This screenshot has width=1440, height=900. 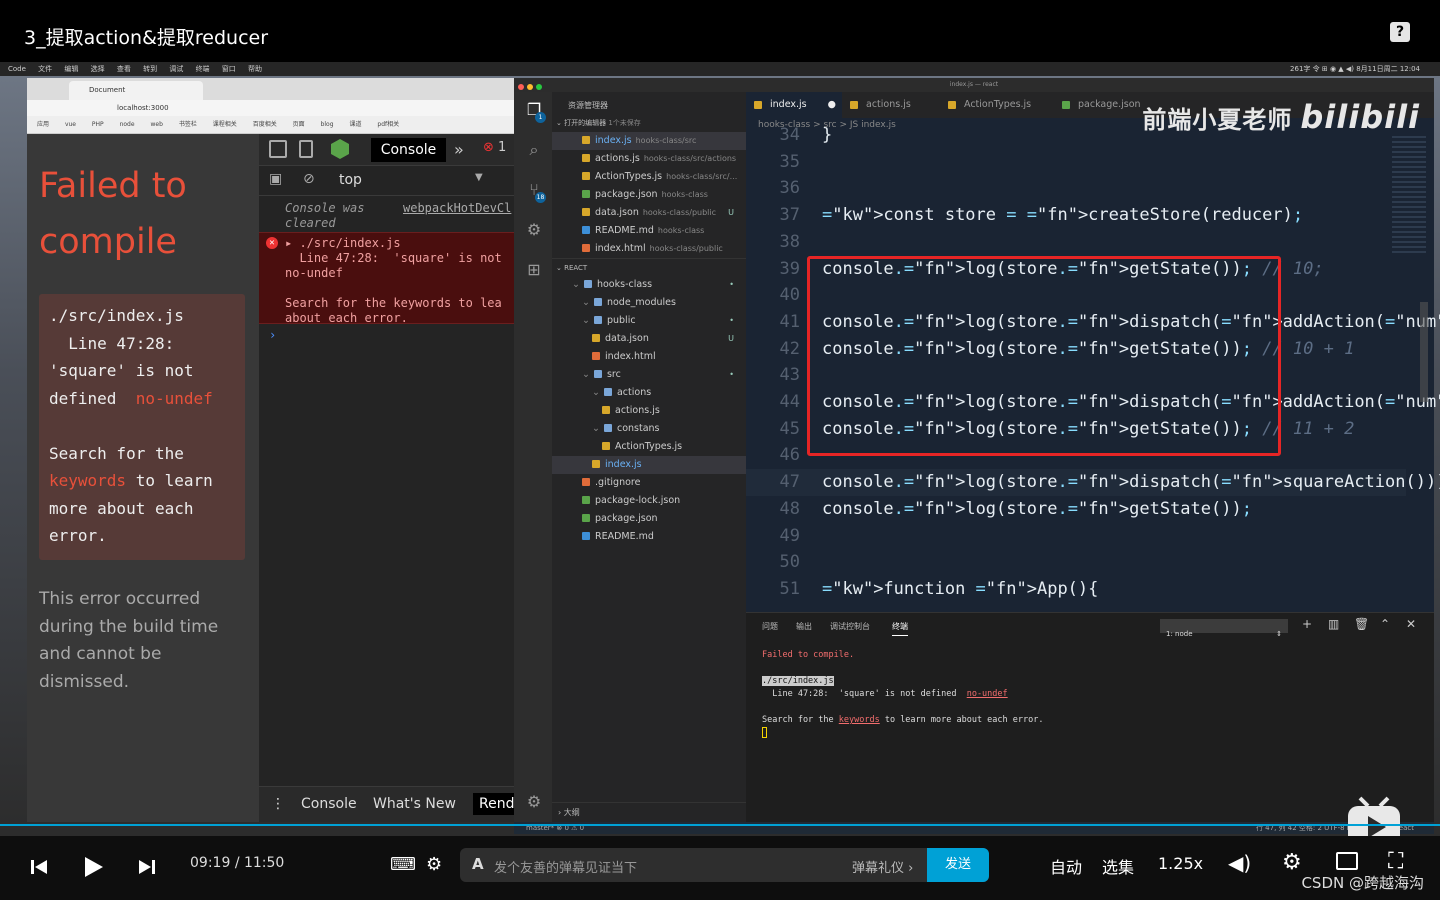 I want to click on tree-file: index.html, so click(x=649, y=357).